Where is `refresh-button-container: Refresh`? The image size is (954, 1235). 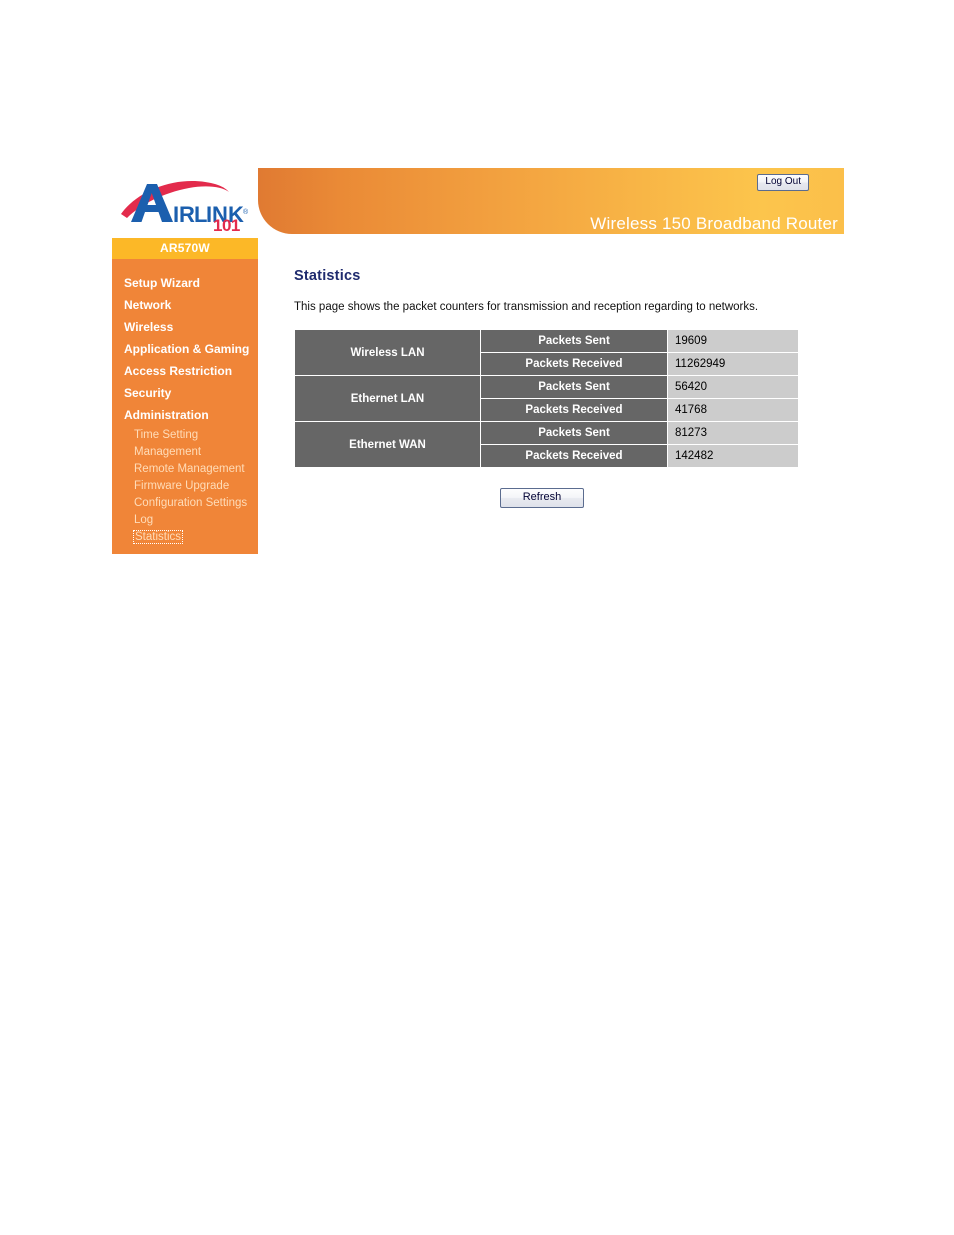
refresh-button-container: Refresh is located at coordinates (542, 488).